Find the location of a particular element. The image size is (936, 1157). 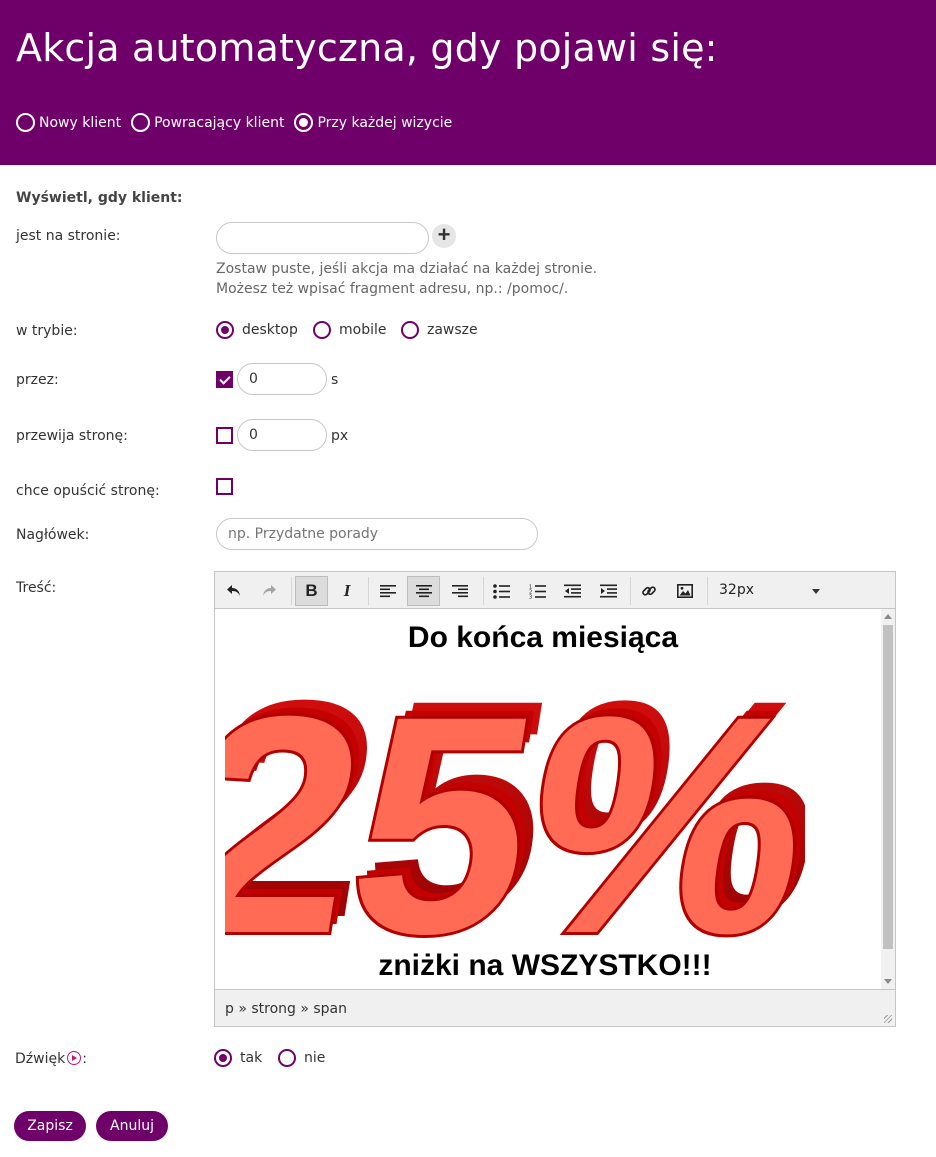

editor-scrollbar is located at coordinates (888, 799).